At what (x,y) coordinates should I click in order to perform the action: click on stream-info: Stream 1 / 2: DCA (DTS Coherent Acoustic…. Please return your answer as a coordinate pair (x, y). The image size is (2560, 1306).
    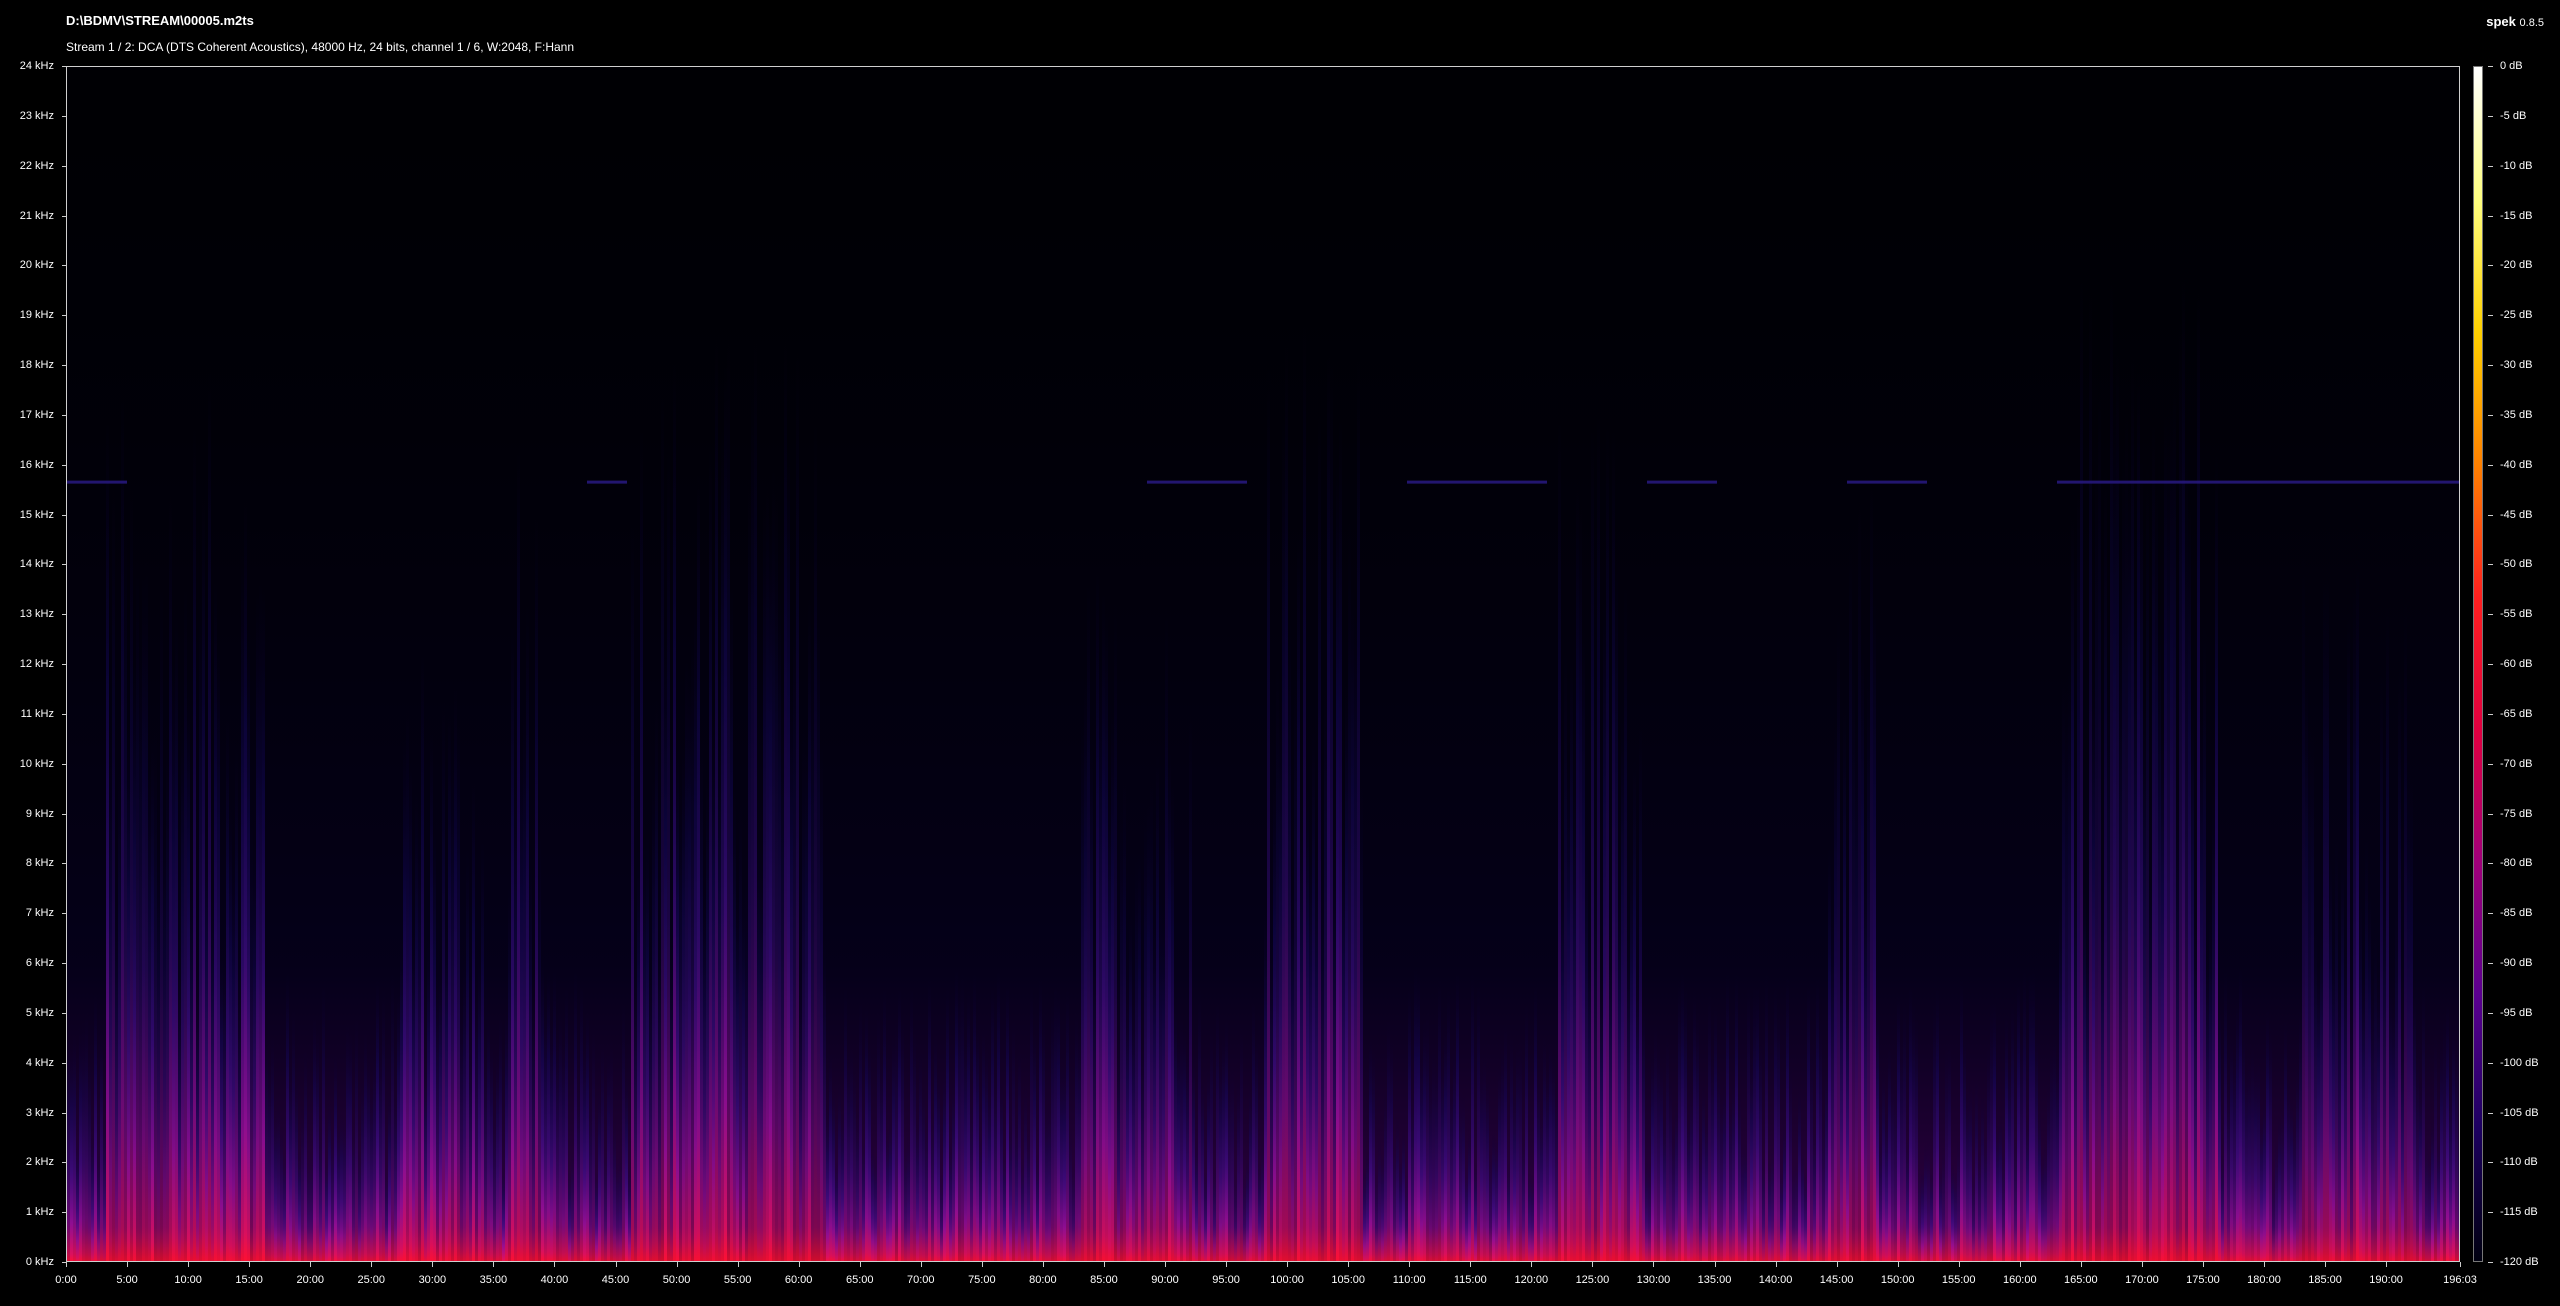
    Looking at the image, I should click on (320, 47).